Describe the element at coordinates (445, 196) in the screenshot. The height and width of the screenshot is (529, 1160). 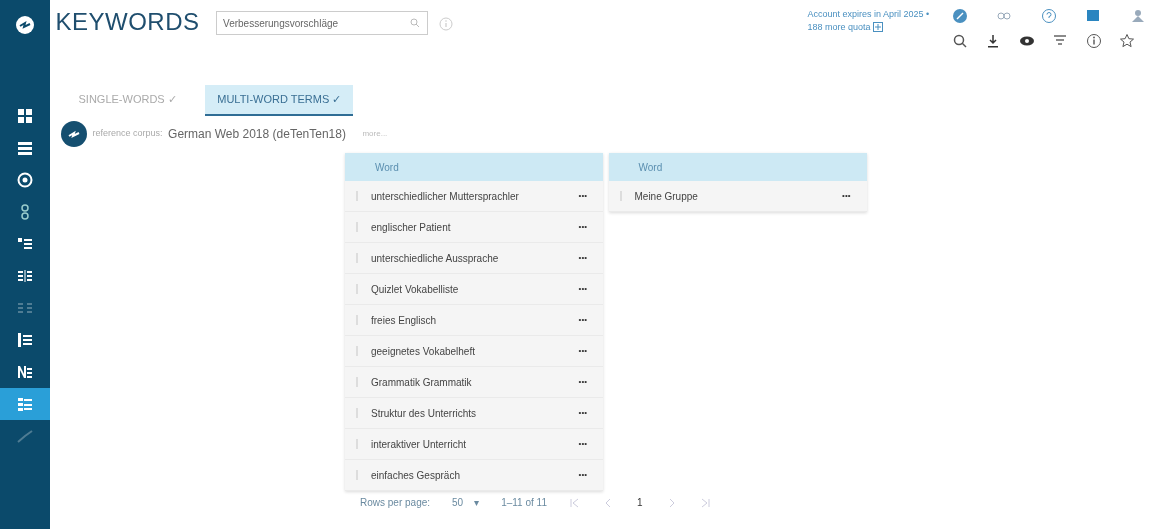
I see `word-cell-text: unterschiedlicher Muttersprachler` at that location.